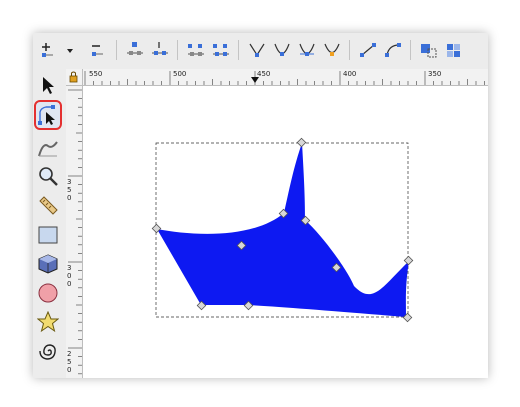  I want to click on star-tool, so click(48, 322).